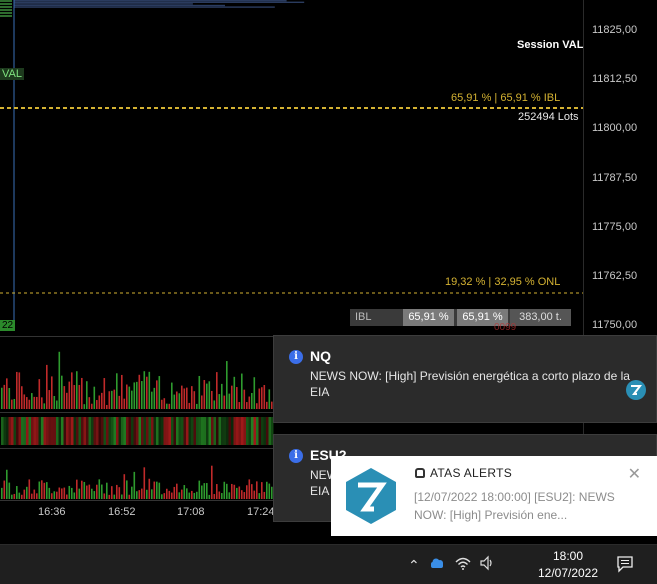 Image resolution: width=657 pixels, height=584 pixels. What do you see at coordinates (371, 496) in the screenshot?
I see `atas-logo-icon` at bounding box center [371, 496].